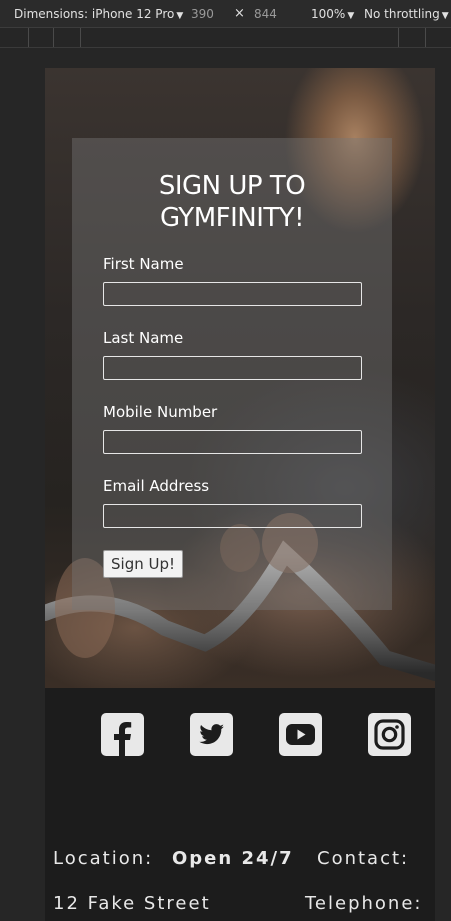 The height and width of the screenshot is (921, 451). What do you see at coordinates (232, 186) in the screenshot?
I see `form-title-line: SIGN UP TO` at bounding box center [232, 186].